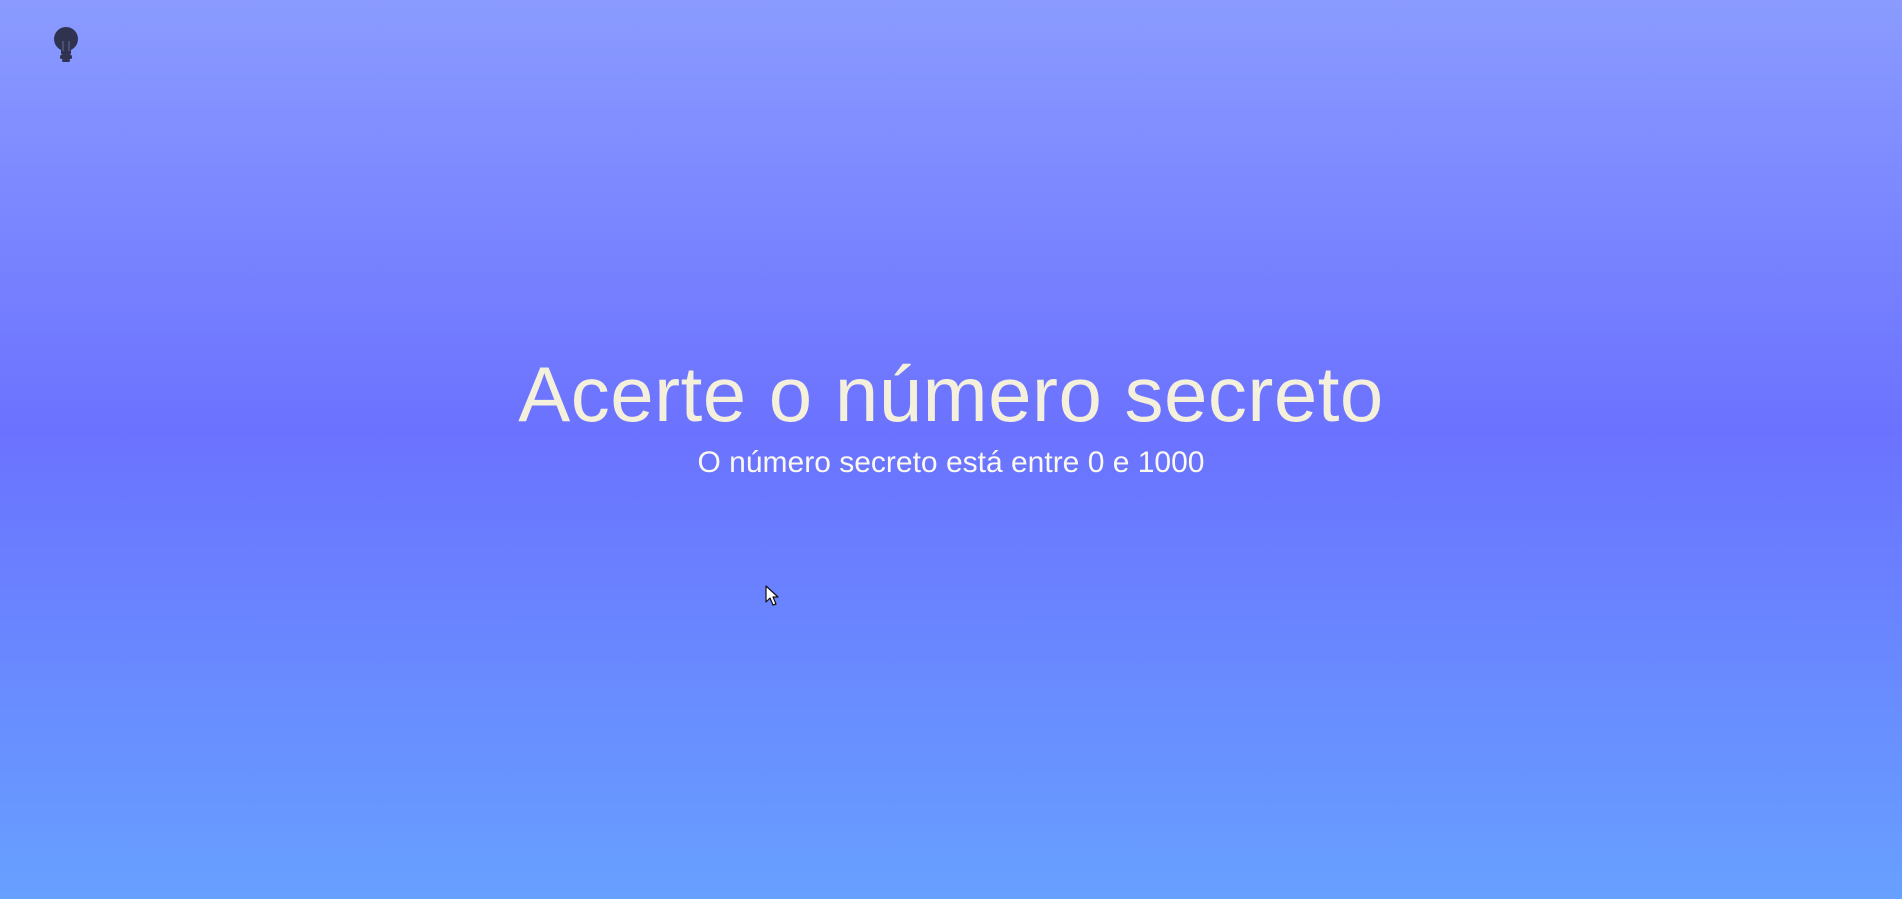  What do you see at coordinates (951, 462) in the screenshot?
I see `page-subtitle: O número secreto está entre 0 e 1000` at bounding box center [951, 462].